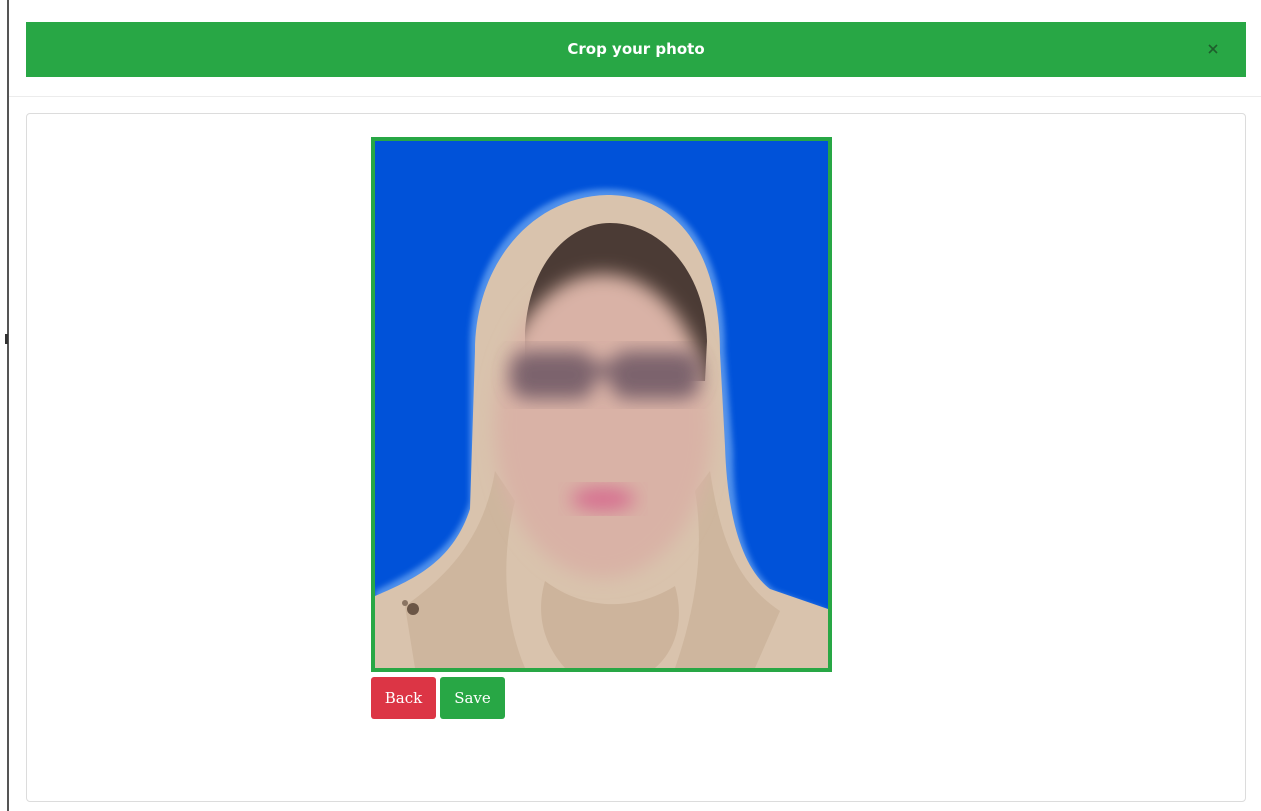 The image size is (1261, 811). Describe the element at coordinates (8, 405) in the screenshot. I see `window-left-edge` at that location.